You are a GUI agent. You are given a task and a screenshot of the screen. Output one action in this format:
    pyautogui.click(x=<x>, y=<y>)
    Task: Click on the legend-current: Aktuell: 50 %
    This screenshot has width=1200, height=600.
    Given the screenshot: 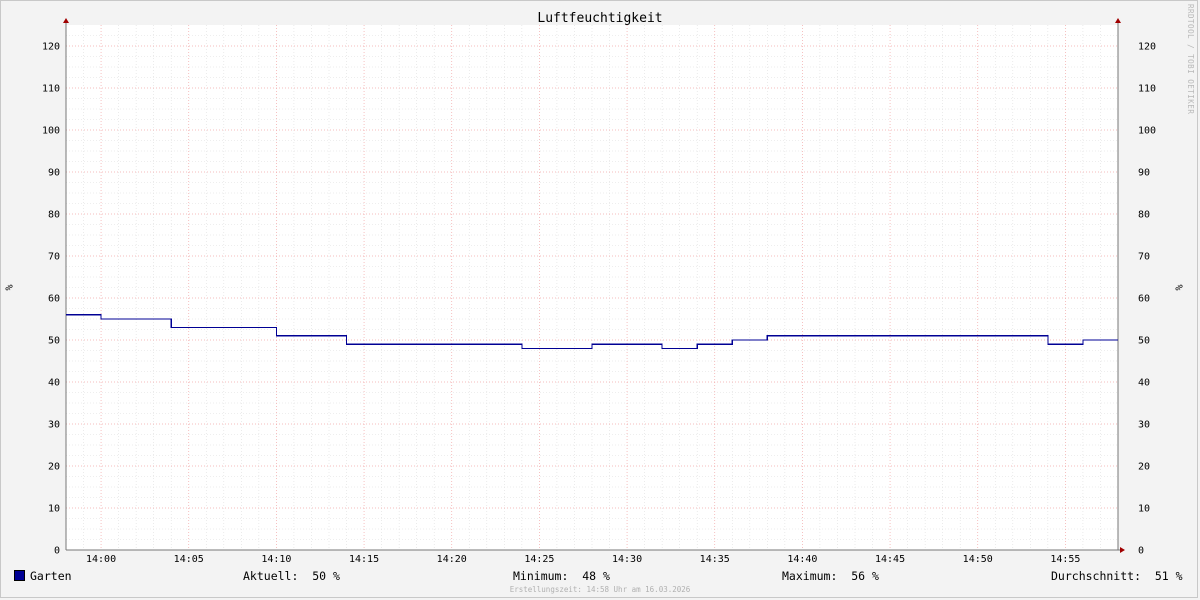 What is the action you would take?
    pyautogui.click(x=291, y=576)
    